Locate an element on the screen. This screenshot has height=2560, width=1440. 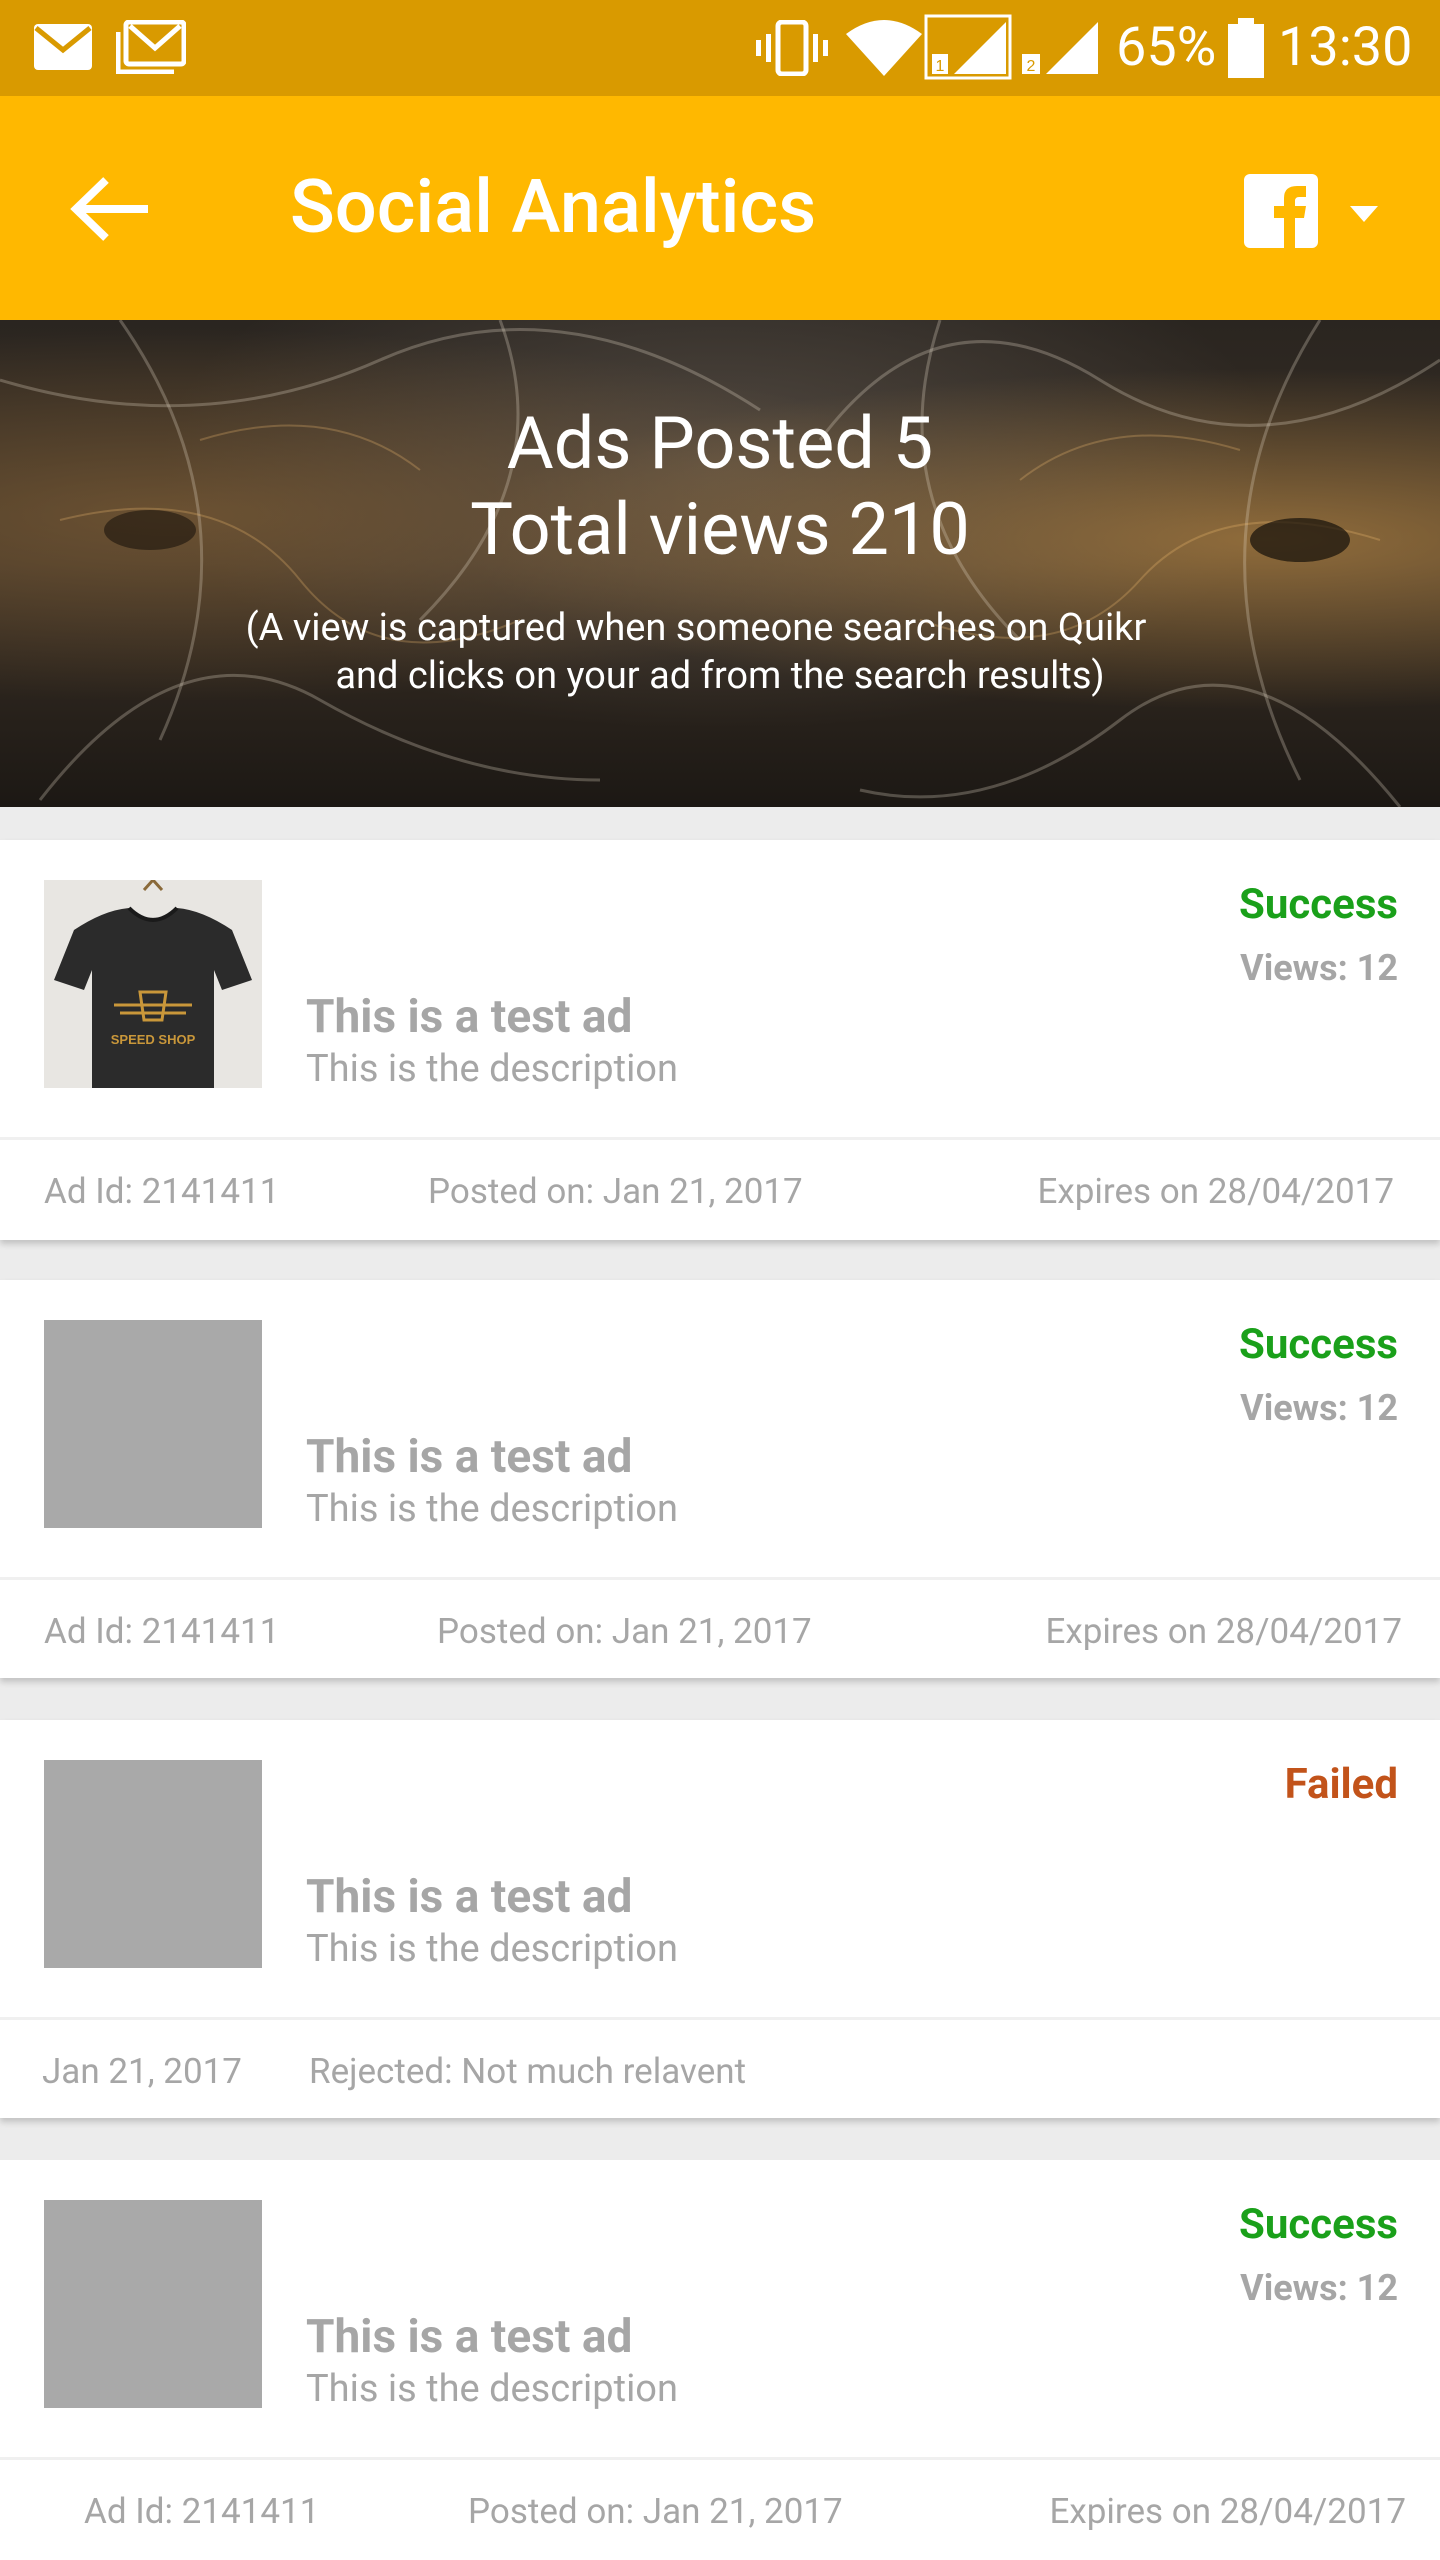
posted-date: Jan 21, 2017 is located at coordinates (142, 2071).